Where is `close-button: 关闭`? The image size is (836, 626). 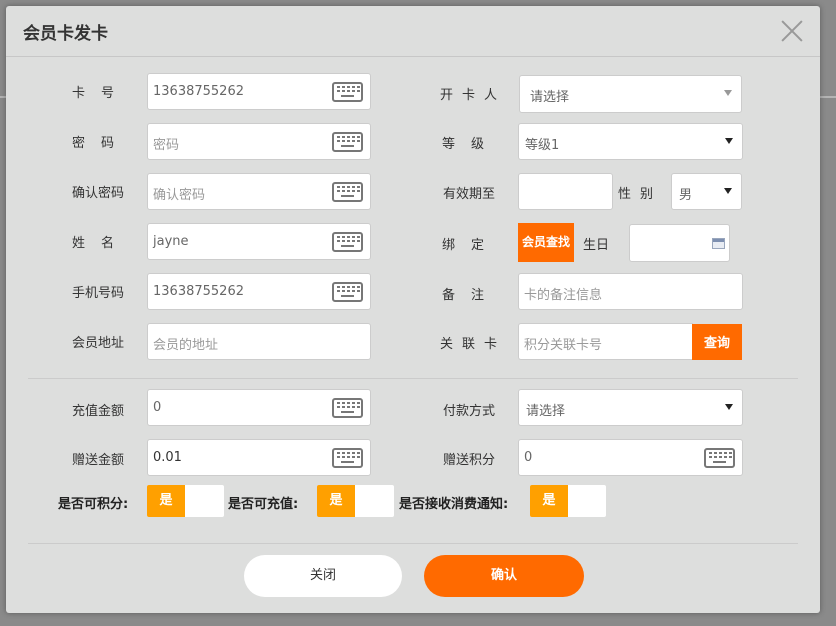 close-button: 关闭 is located at coordinates (323, 576).